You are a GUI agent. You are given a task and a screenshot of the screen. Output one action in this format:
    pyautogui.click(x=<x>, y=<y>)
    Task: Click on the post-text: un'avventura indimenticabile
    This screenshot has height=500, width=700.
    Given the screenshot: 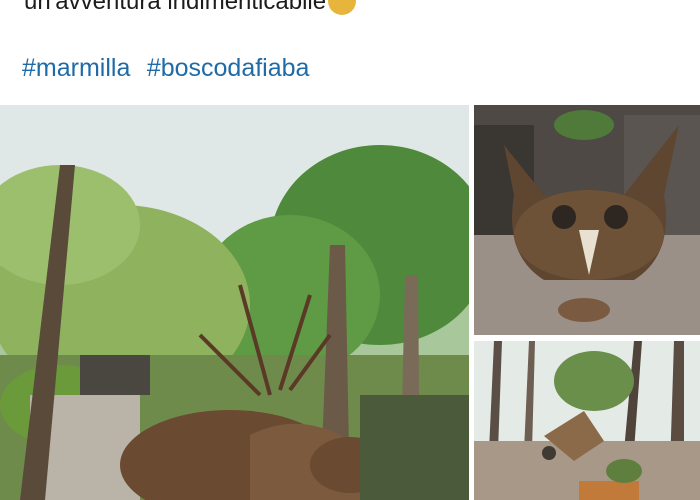 What is the action you would take?
    pyautogui.click(x=190, y=8)
    